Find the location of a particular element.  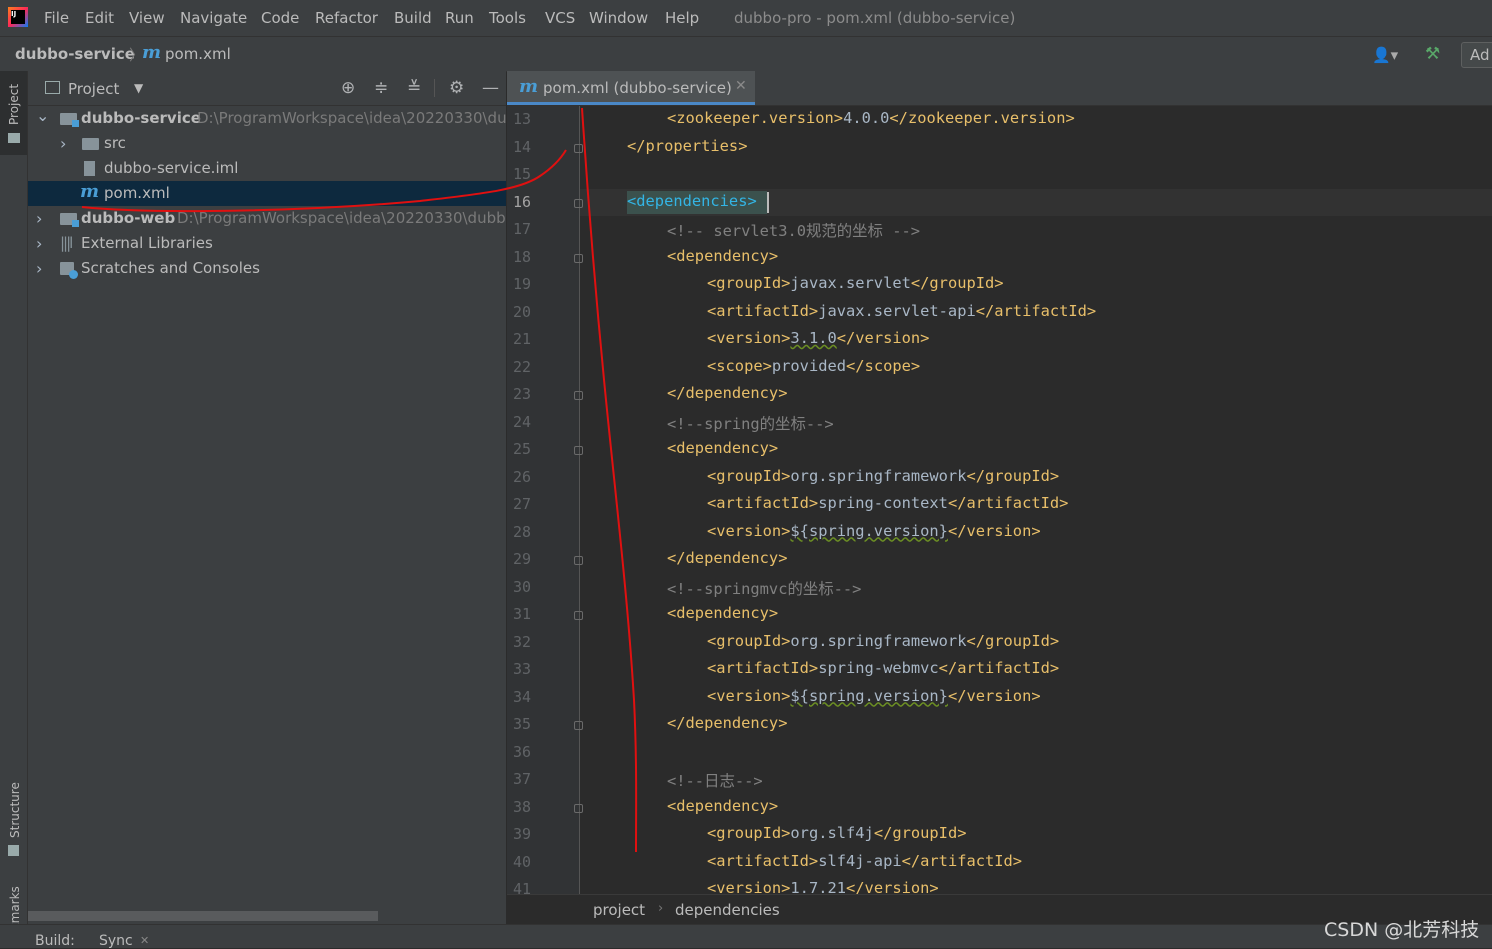

code-token-squig: ${spring.version} is located at coordinates (869, 695).